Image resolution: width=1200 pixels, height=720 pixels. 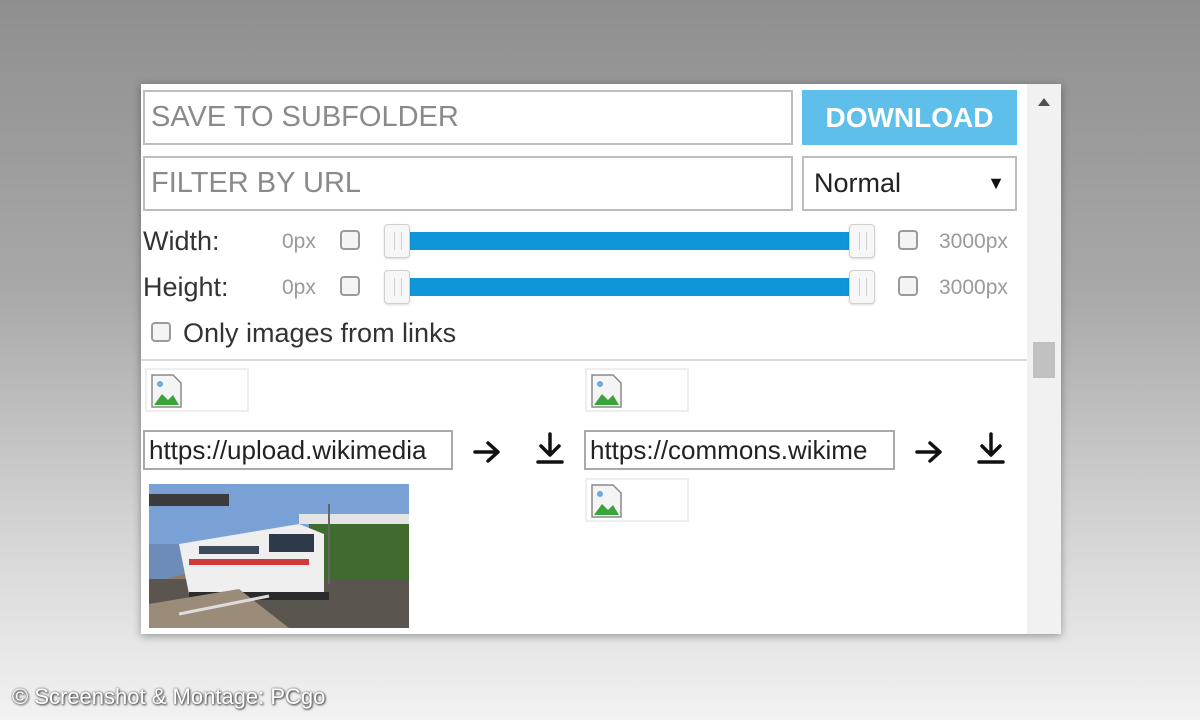 I want to click on image-credit: © Screenshot & Montage: PCgo, so click(x=169, y=696).